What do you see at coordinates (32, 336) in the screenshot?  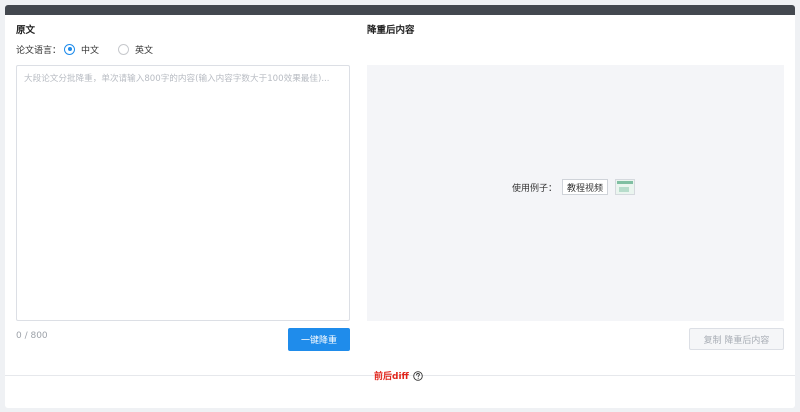 I see `char-counter: 0 / 800` at bounding box center [32, 336].